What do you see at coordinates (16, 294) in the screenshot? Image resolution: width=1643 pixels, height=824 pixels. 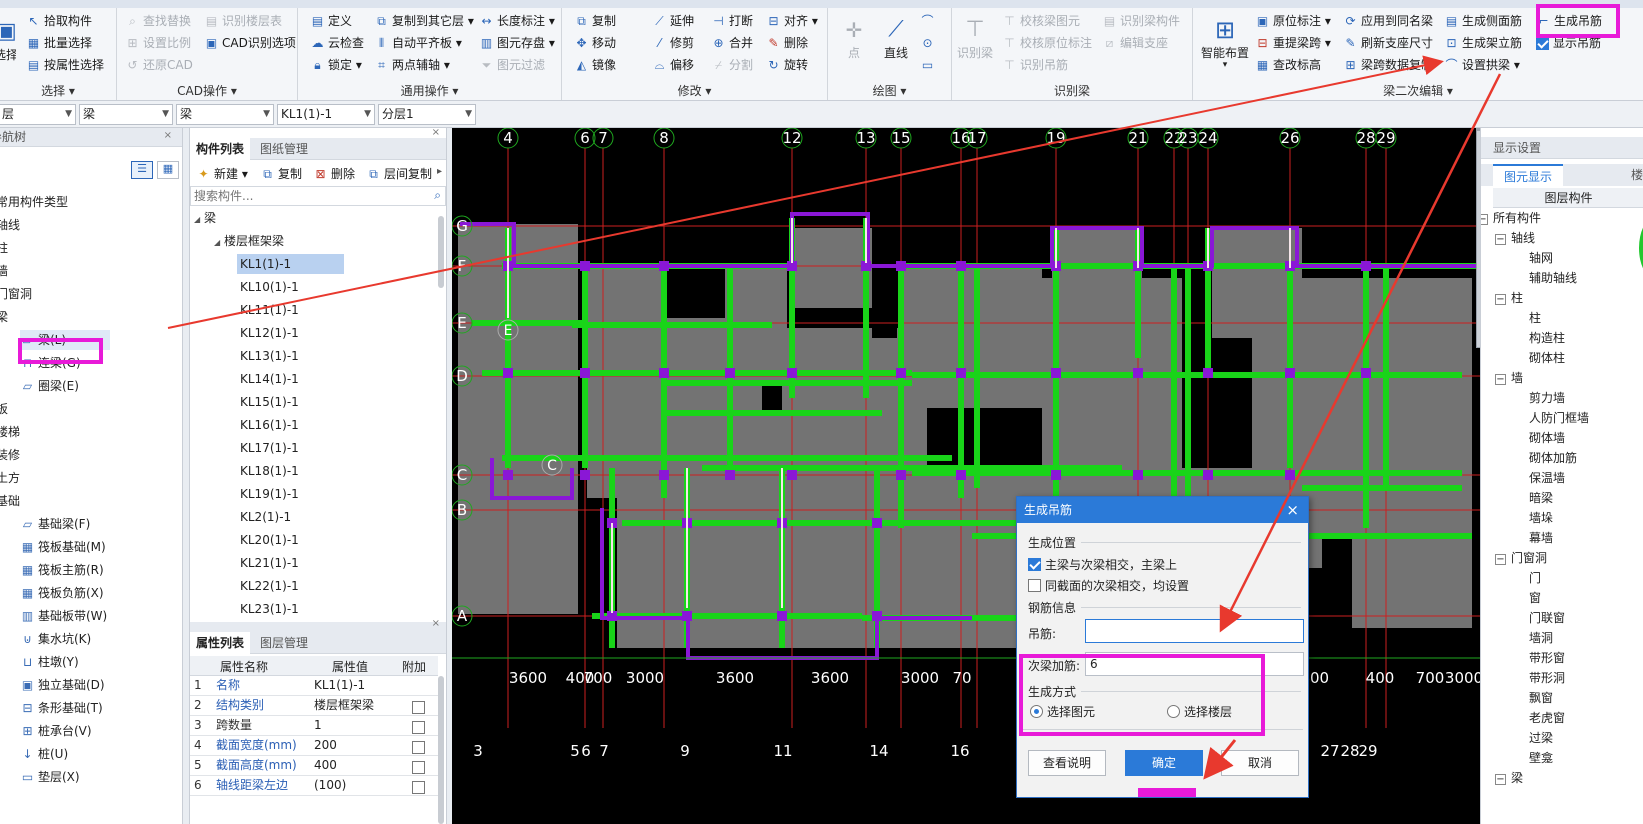 I see `nav-item: 门窗洞` at bounding box center [16, 294].